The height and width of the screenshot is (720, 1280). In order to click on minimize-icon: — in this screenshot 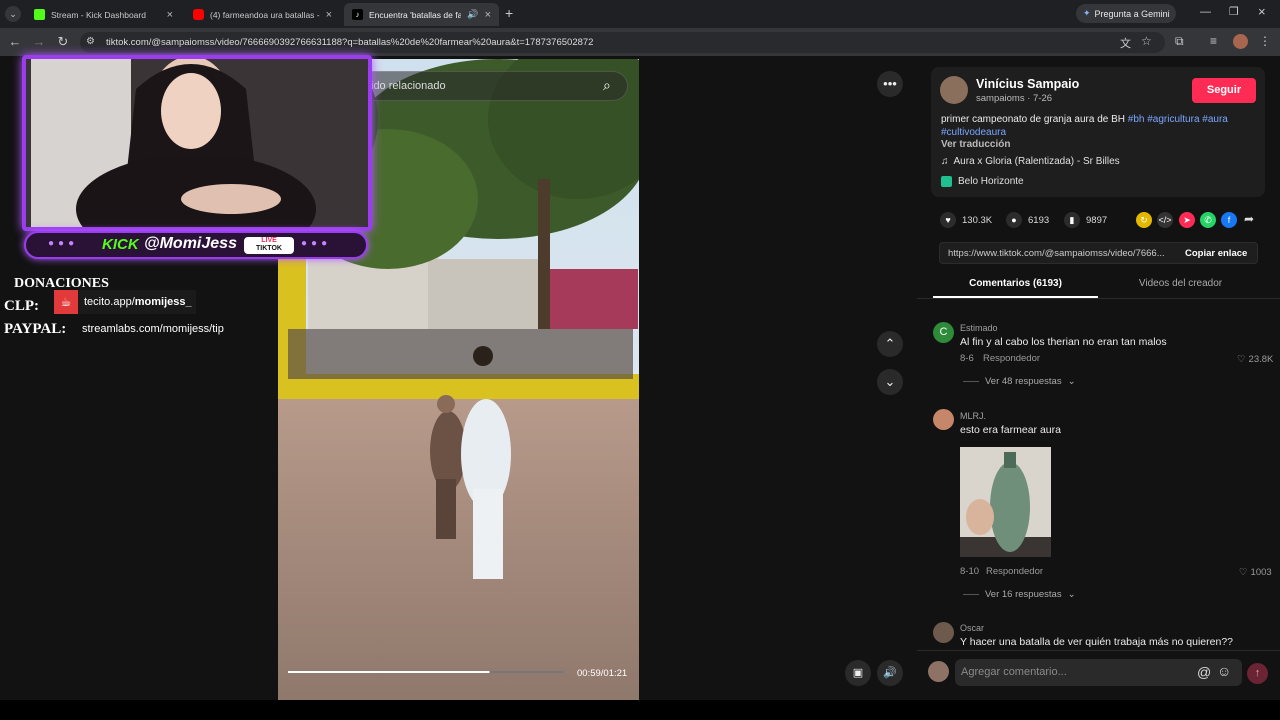, I will do `click(1205, 12)`.